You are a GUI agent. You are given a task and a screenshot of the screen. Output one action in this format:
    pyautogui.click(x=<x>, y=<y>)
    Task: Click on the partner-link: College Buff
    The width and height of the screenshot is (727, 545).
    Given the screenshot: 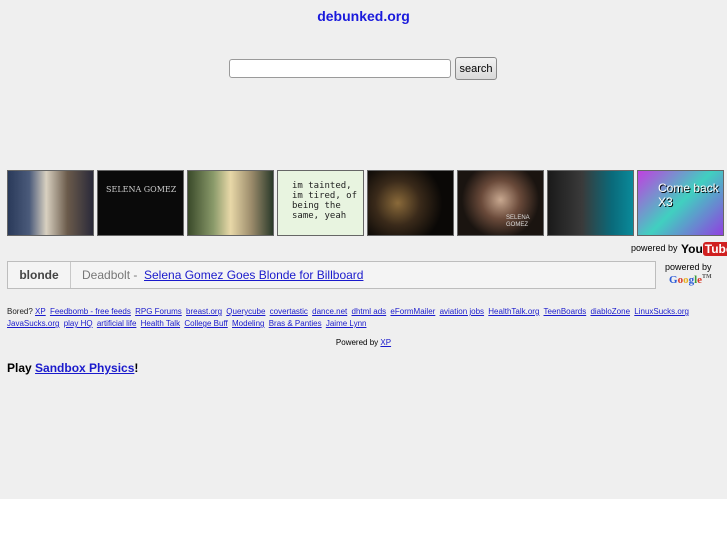 What is the action you would take?
    pyautogui.click(x=205, y=323)
    